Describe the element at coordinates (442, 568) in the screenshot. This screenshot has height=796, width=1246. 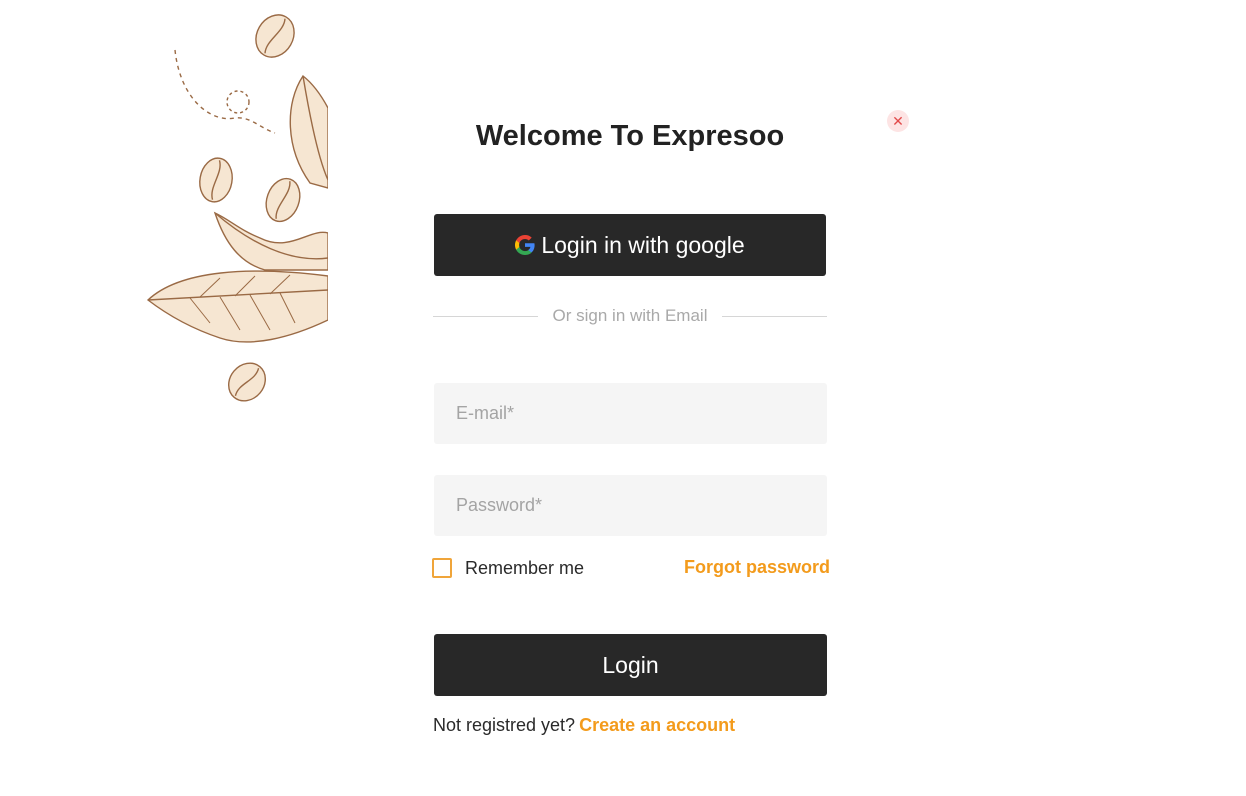
I see `remember-me-checkbox` at that location.